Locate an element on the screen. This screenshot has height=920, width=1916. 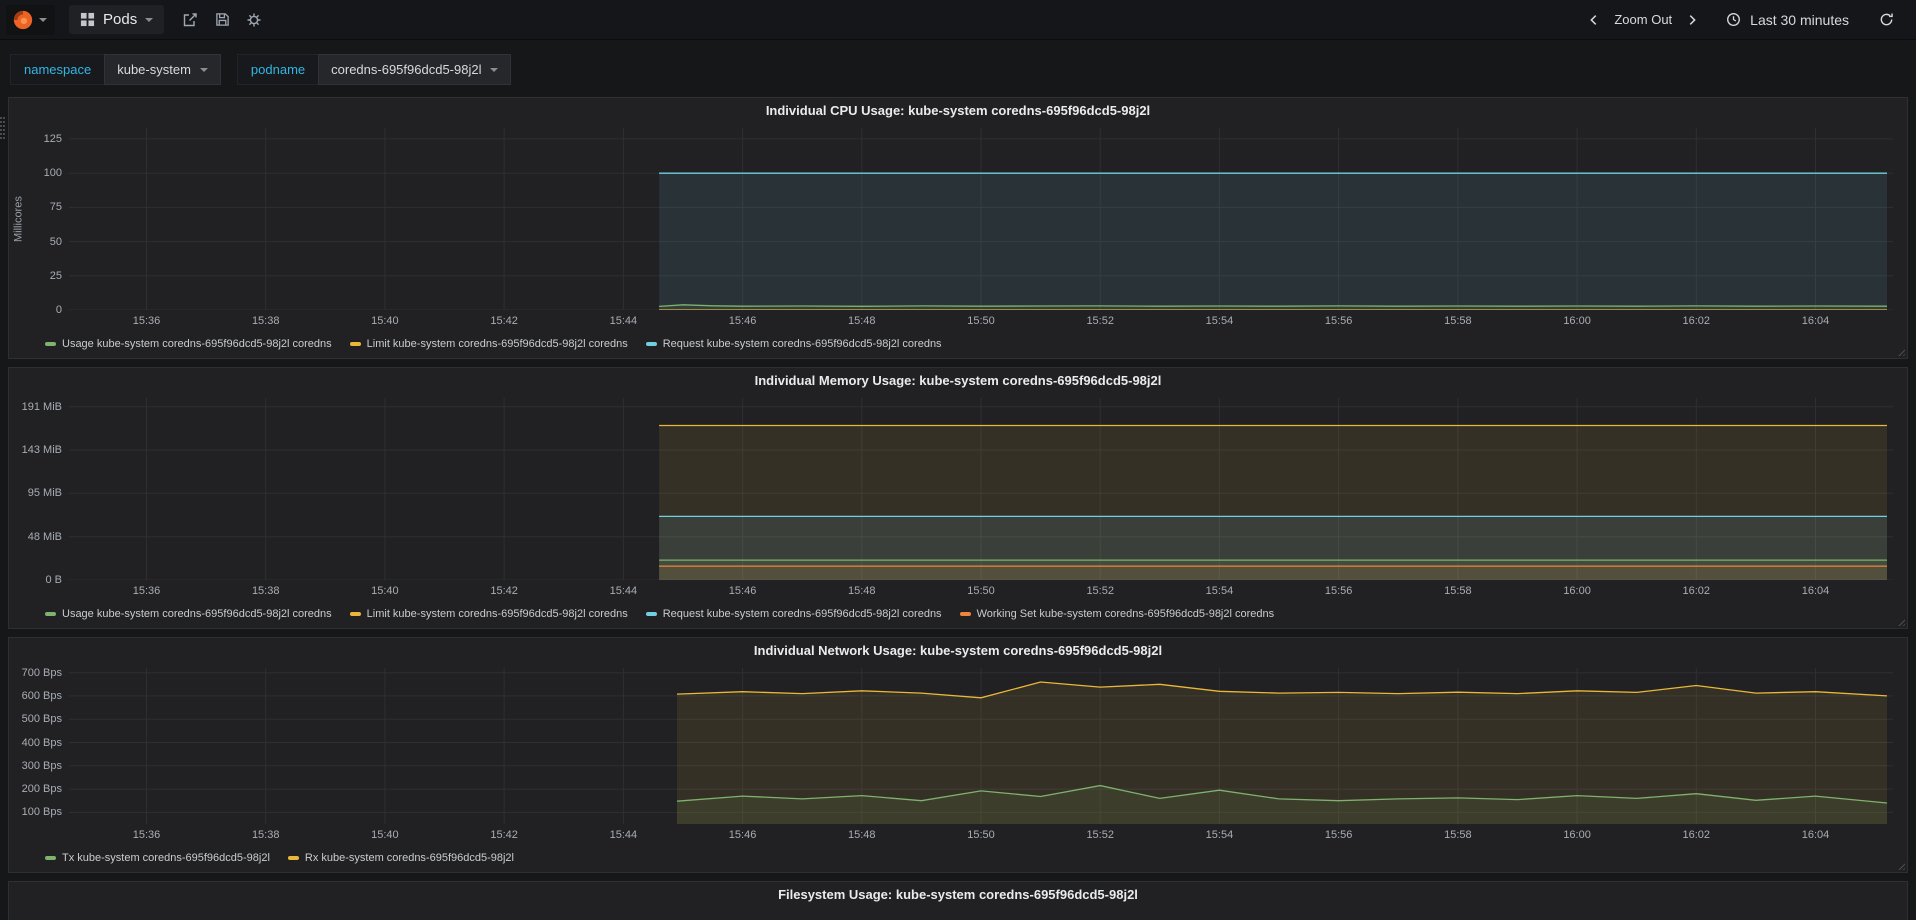
variable-value-dropdown: coredns-695f96dcd5-98j2l is located at coordinates (415, 69).